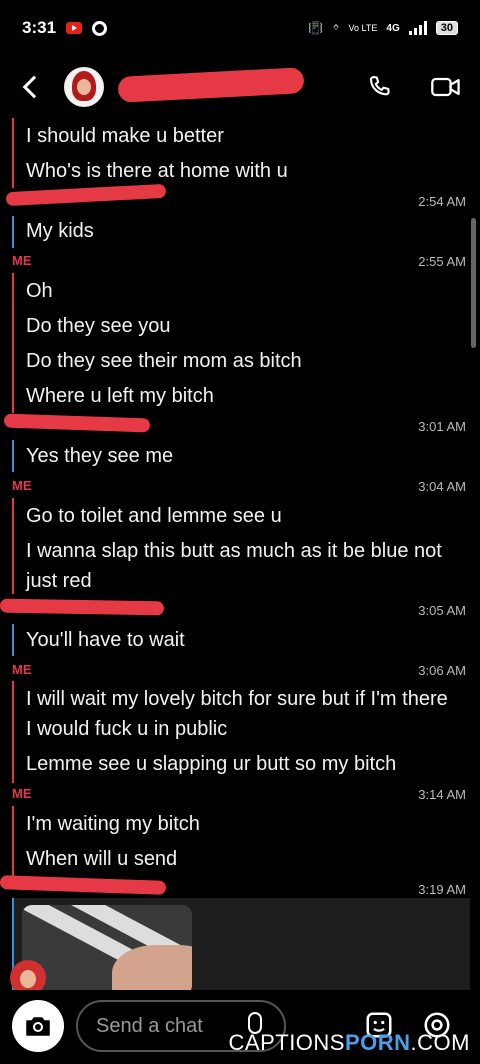 This screenshot has height=1064, width=480. I want to click on contact-avatar, so click(84, 87).